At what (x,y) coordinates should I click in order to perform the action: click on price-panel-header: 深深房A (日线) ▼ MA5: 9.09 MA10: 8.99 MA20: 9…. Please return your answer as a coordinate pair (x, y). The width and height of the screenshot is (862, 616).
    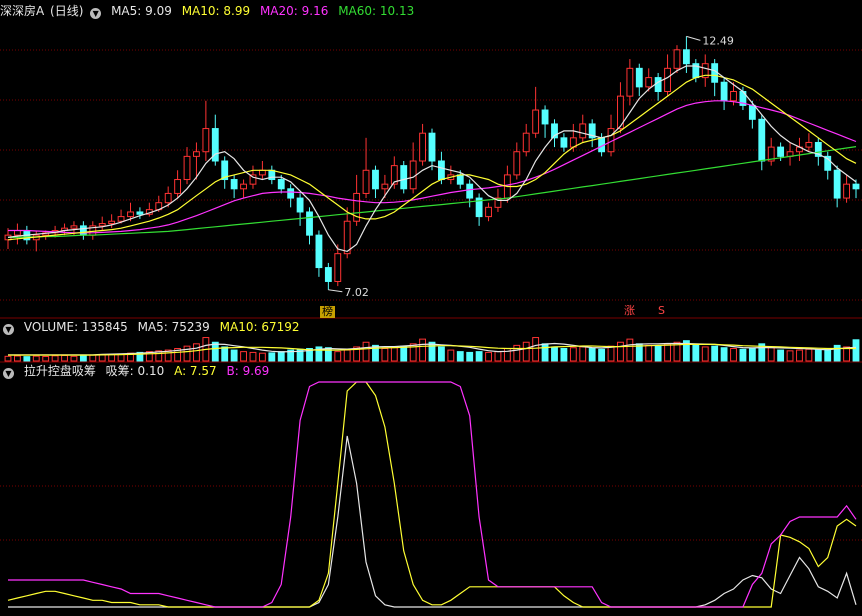
    Looking at the image, I should click on (210, 11).